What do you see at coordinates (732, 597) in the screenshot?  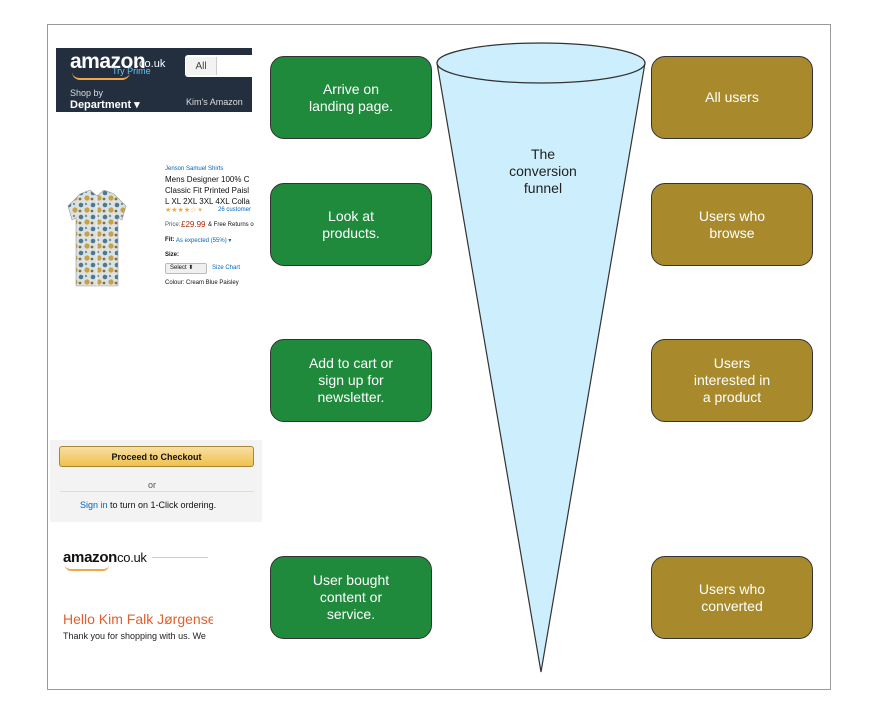 I see `audience-box-converted: Users who converted` at bounding box center [732, 597].